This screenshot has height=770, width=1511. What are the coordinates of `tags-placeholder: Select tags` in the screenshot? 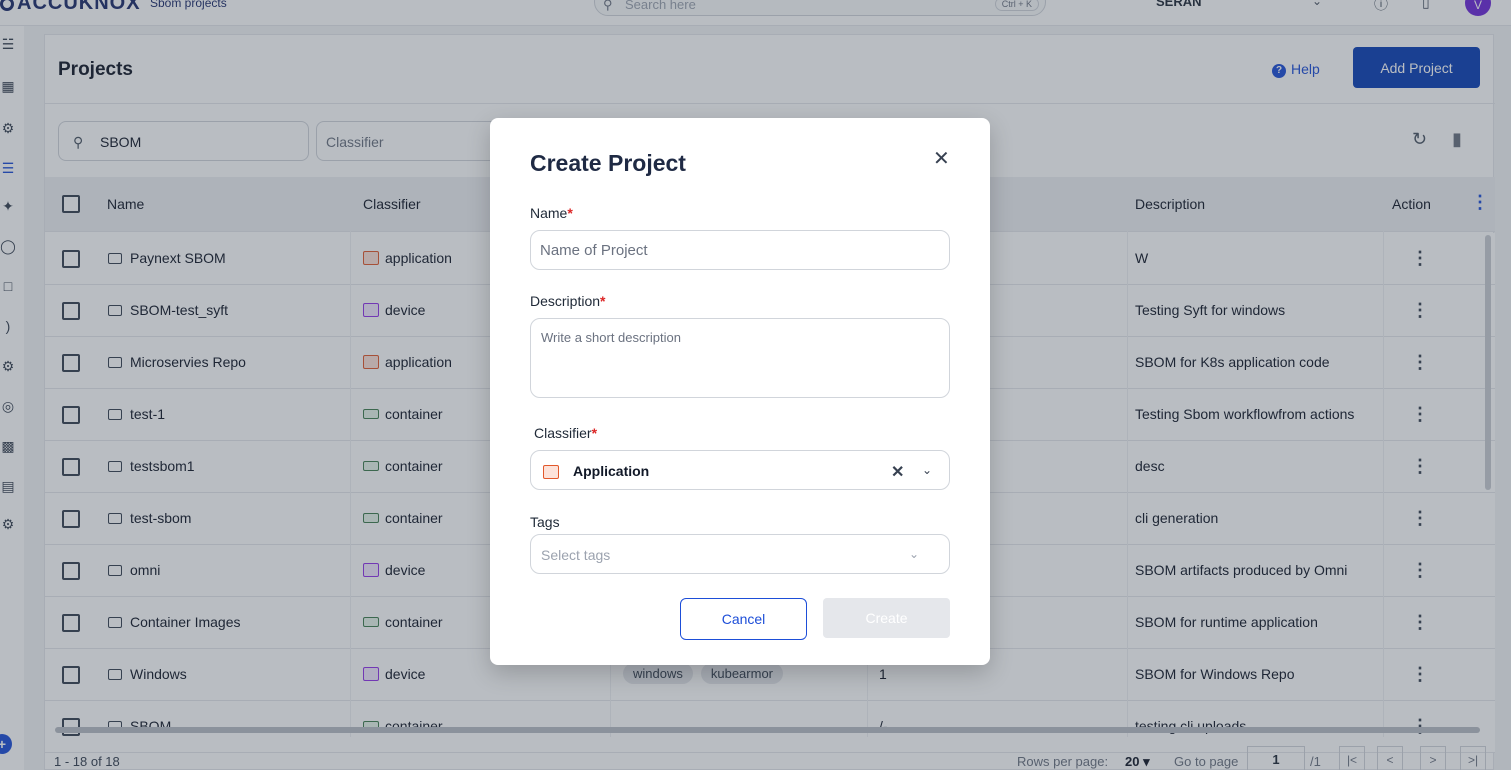 It's located at (576, 555).